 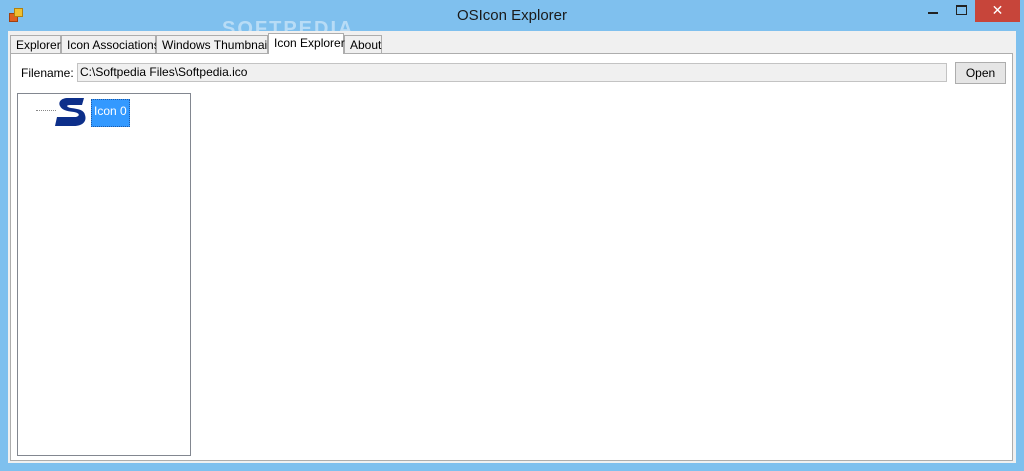 I want to click on icon-tree: Icon 0, so click(x=104, y=274).